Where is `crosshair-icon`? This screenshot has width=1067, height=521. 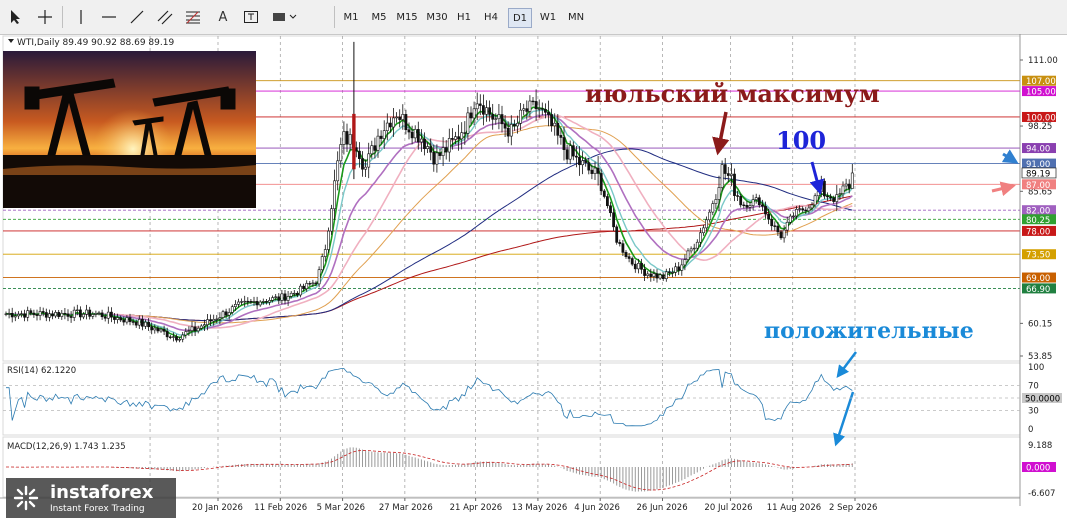 crosshair-icon is located at coordinates (45, 17).